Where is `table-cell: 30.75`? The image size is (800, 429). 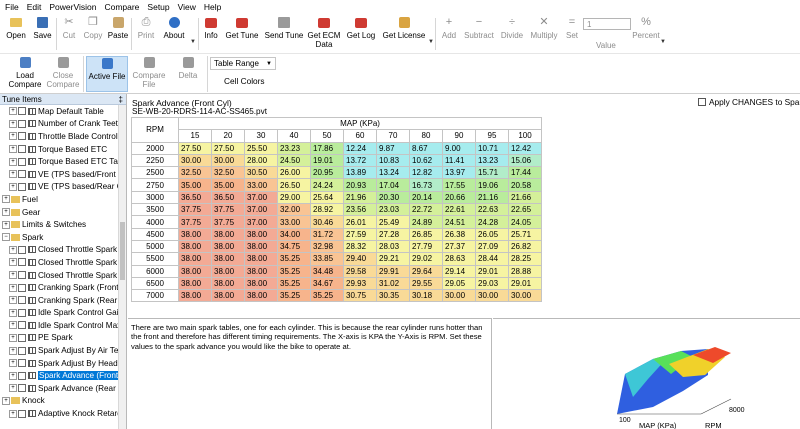 table-cell: 30.75 is located at coordinates (360, 296).